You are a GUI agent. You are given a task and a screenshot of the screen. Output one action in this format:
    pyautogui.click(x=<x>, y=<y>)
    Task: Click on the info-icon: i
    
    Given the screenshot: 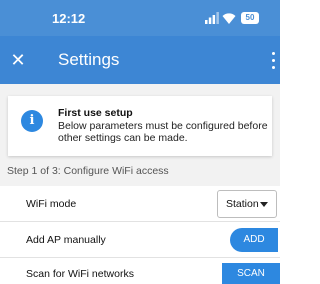 What is the action you would take?
    pyautogui.click(x=32, y=121)
    